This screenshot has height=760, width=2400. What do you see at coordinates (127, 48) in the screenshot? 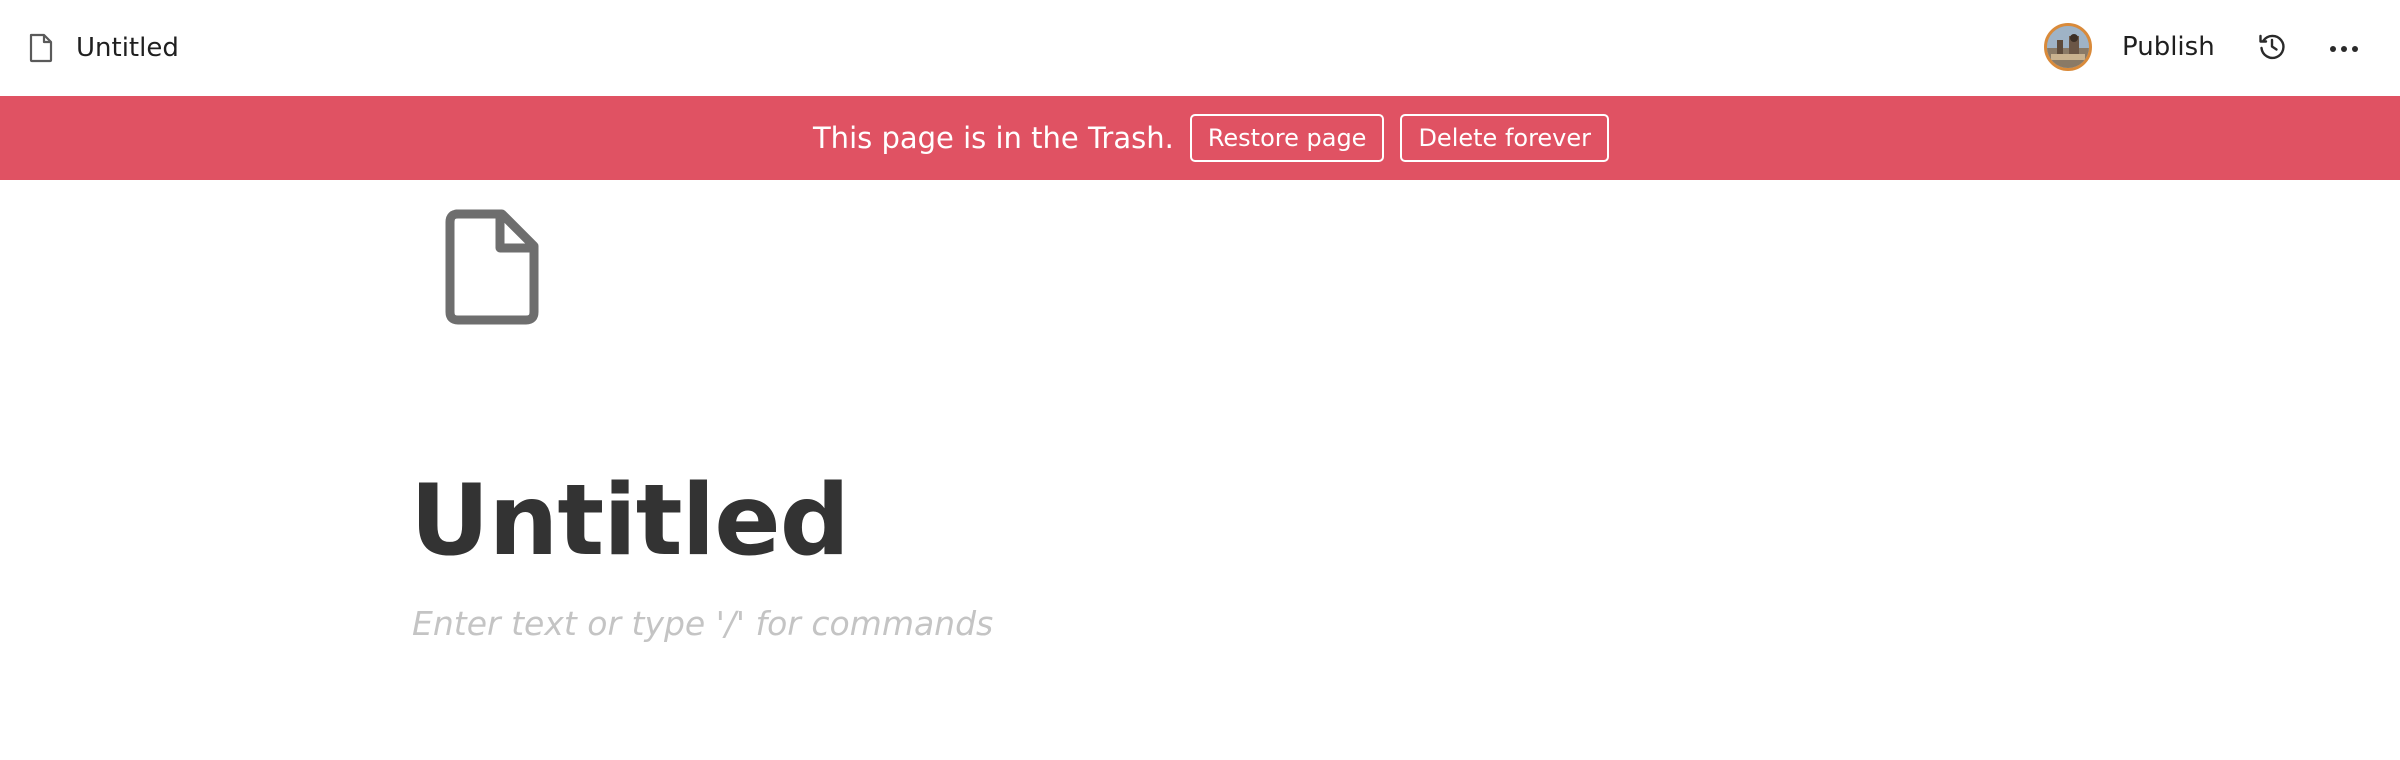
I see `breadcrumb-title: Untitled` at bounding box center [127, 48].